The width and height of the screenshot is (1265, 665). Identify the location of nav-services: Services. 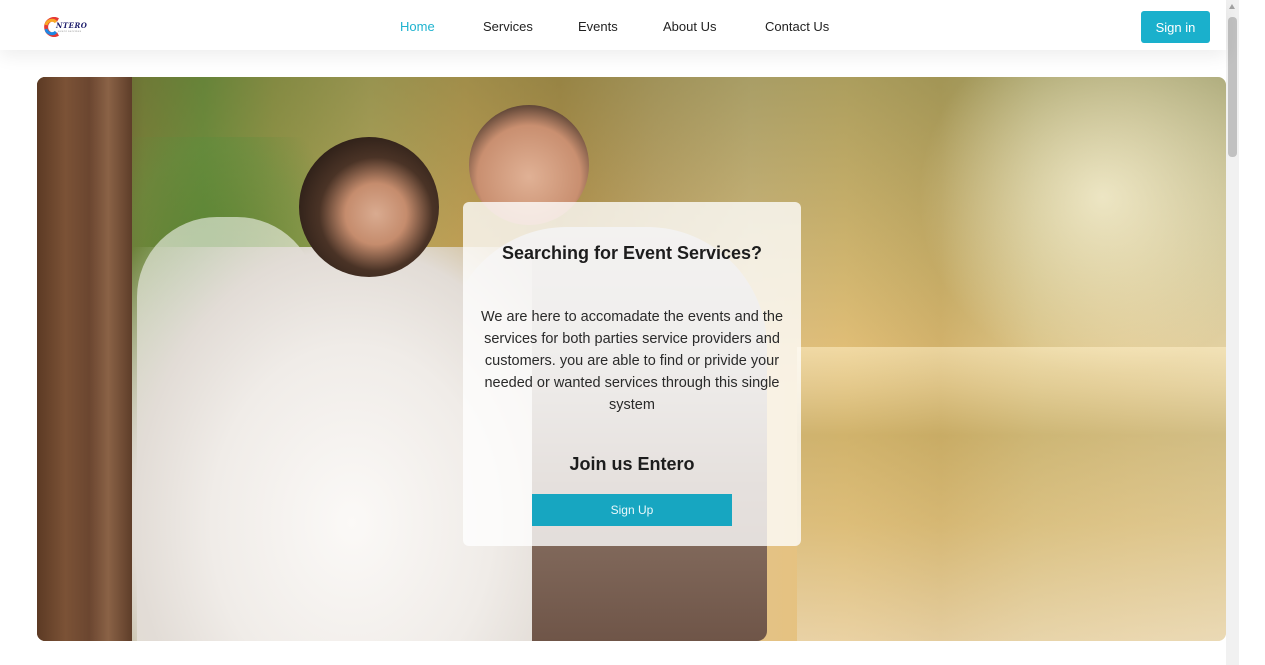
(508, 26).